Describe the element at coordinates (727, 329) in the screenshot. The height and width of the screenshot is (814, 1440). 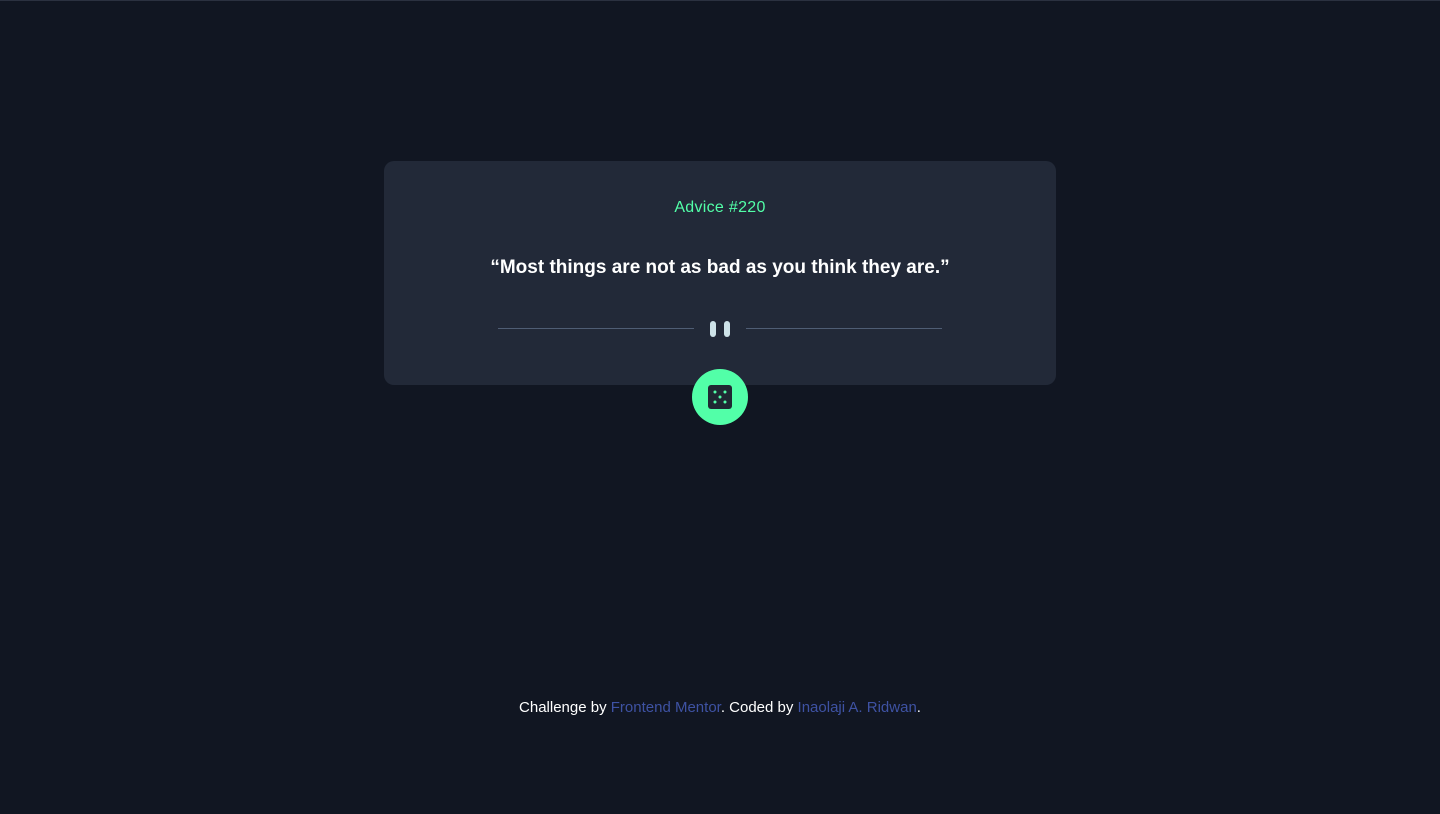
I see `pause-bar-right` at that location.